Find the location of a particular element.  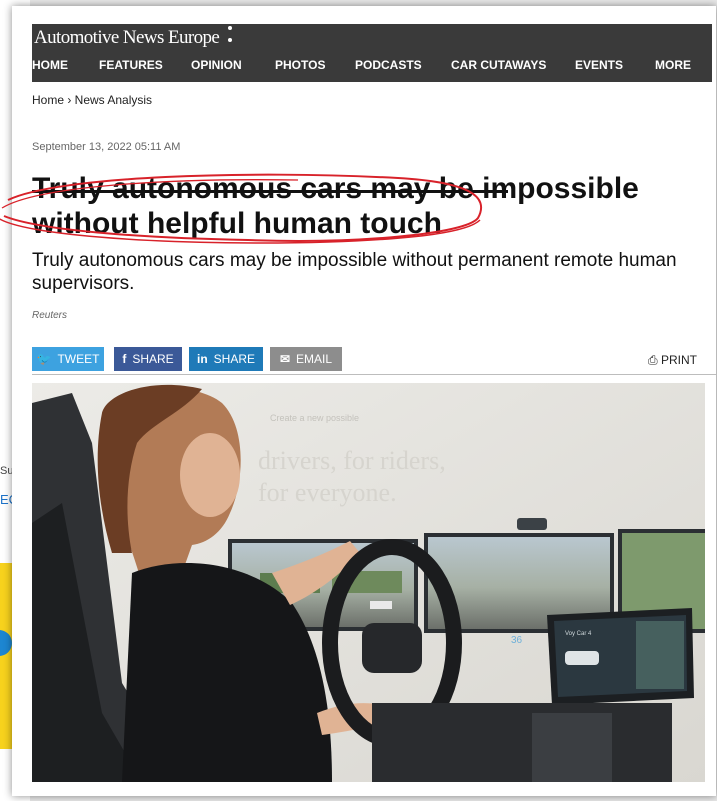

facebook-icon: f is located at coordinates (124, 359).